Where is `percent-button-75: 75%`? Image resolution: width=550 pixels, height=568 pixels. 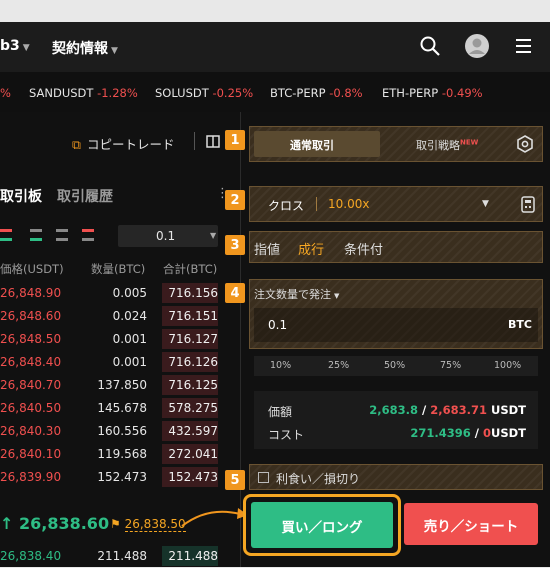
percent-button-75: 75% is located at coordinates (450, 365).